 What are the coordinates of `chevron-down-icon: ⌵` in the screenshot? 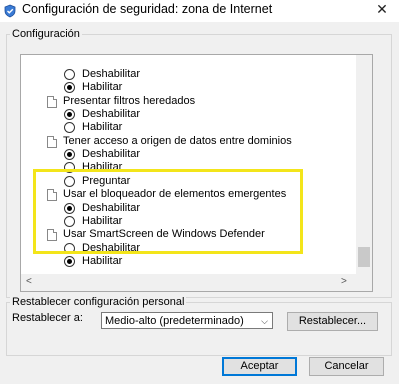 It's located at (264, 321).